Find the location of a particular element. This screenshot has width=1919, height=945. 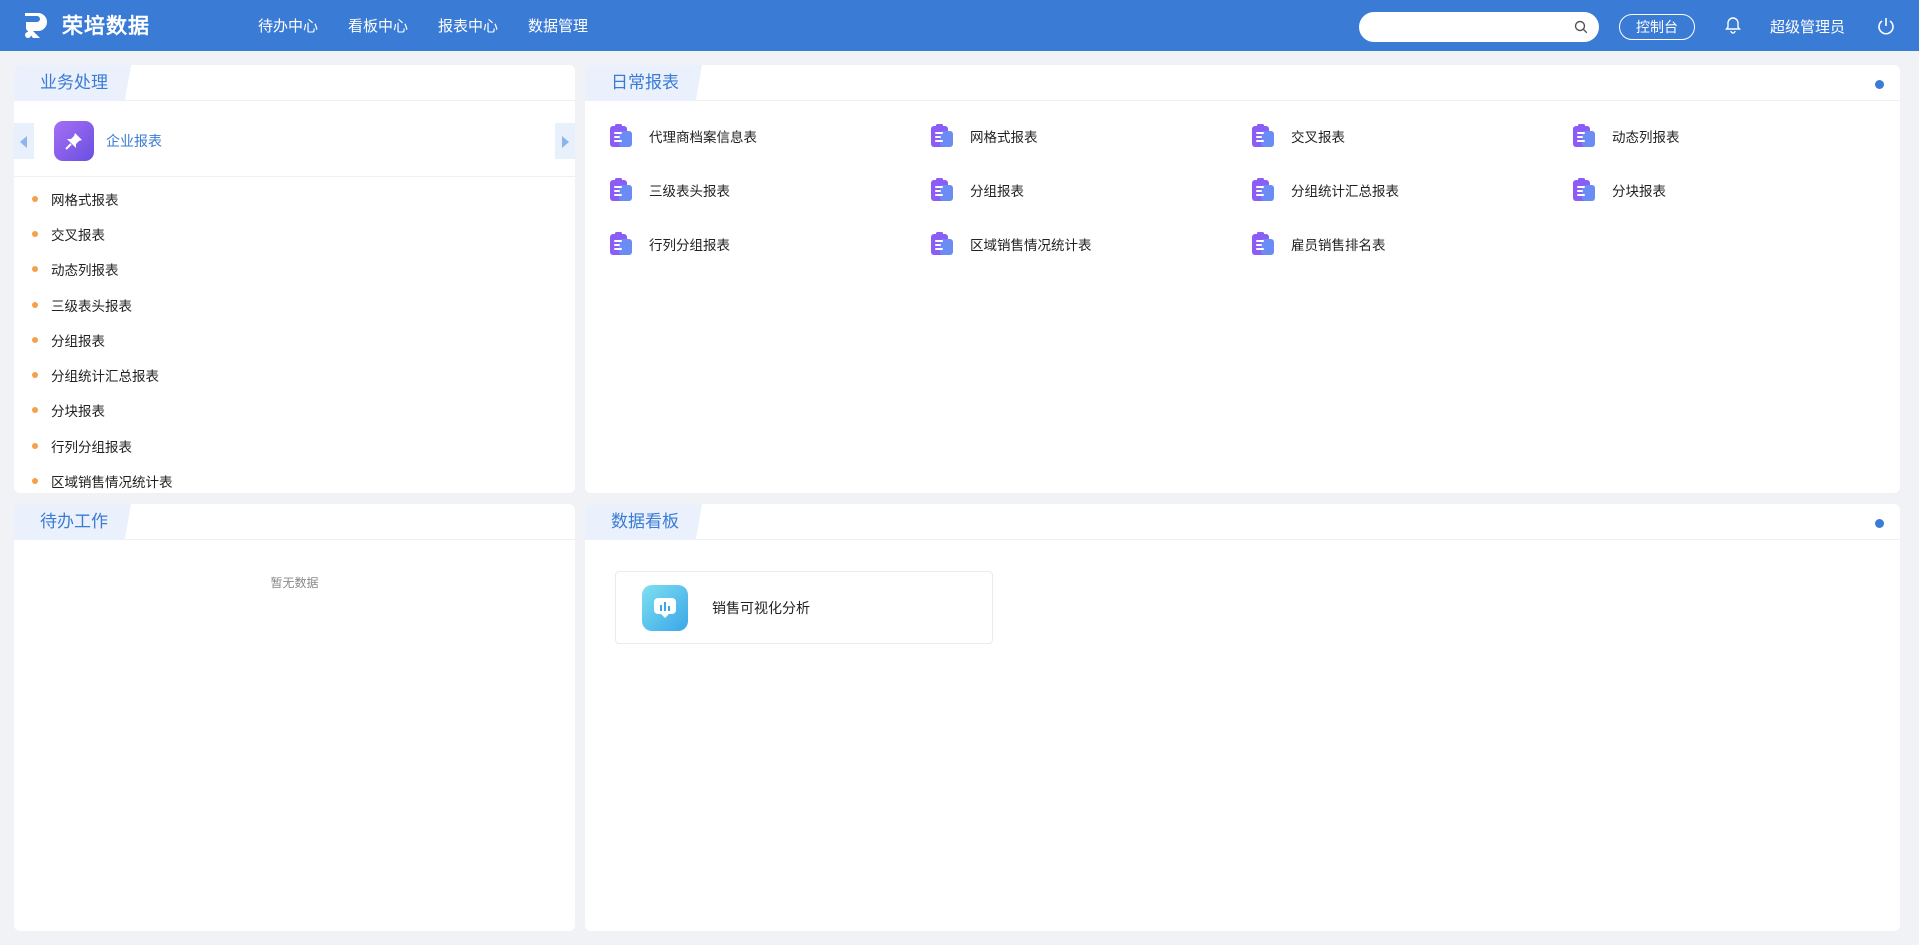

report-label: 三级表头报表 is located at coordinates (689, 192).